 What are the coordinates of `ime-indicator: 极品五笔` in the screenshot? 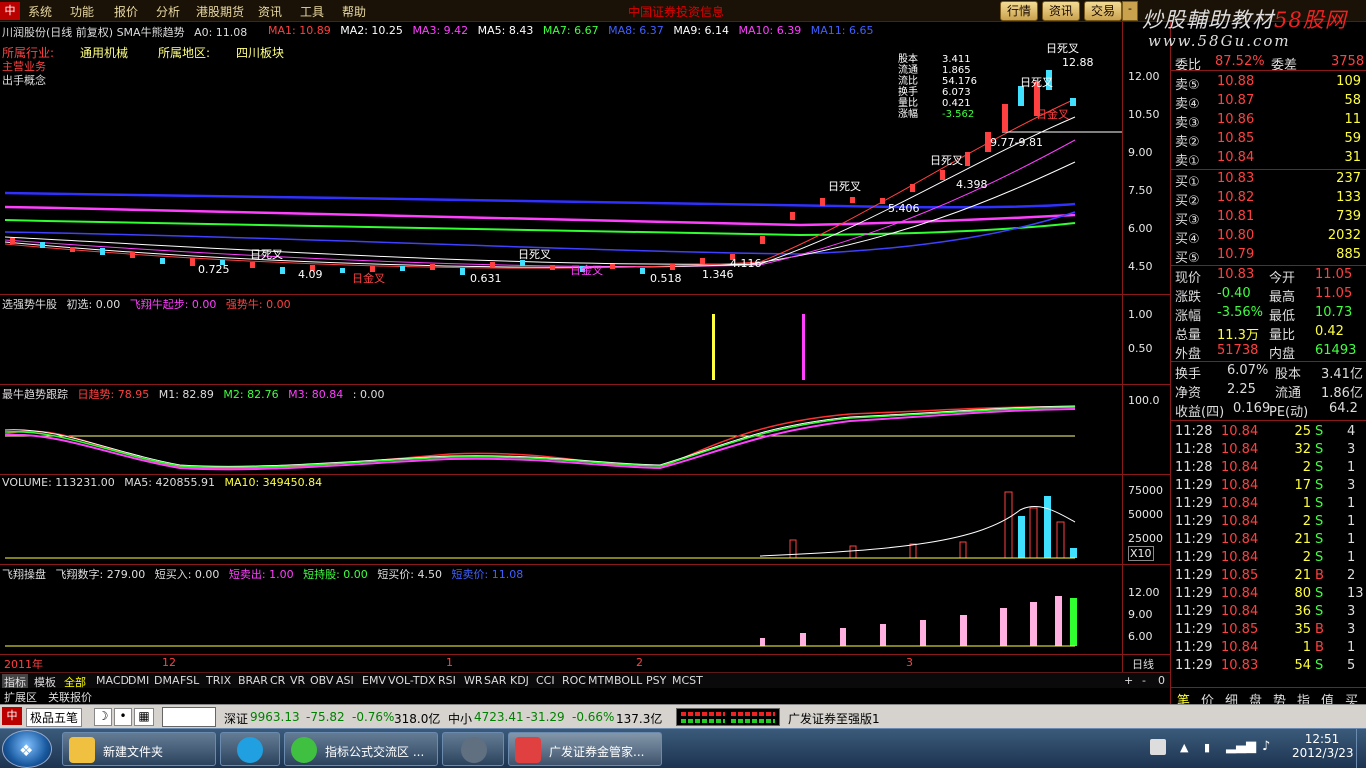 It's located at (54, 717).